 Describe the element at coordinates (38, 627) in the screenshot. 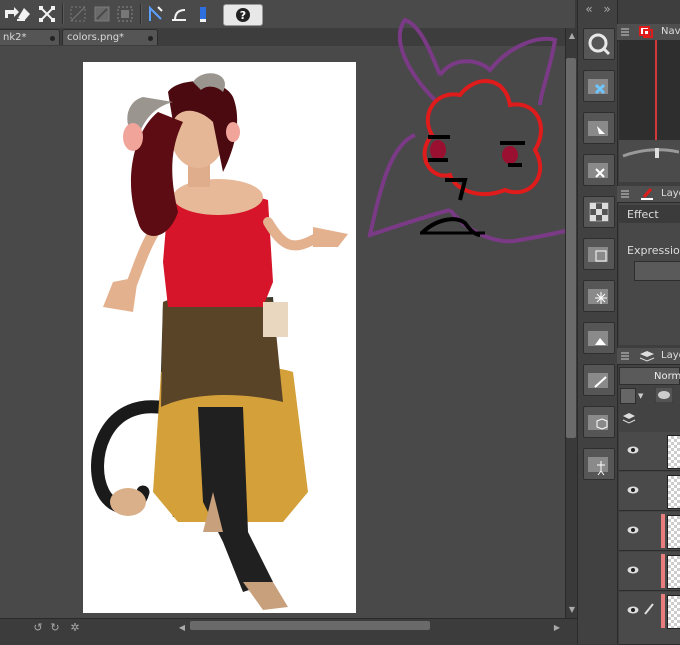

I see `rotate-left-icon: ↺` at that location.